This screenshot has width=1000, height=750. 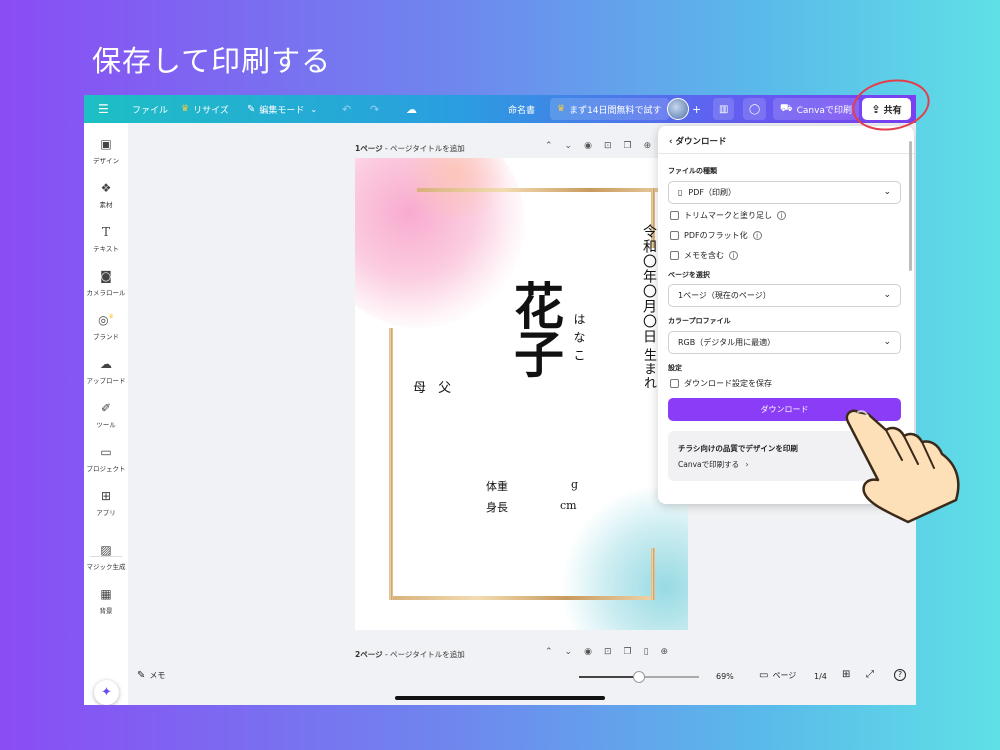 I want to click on brand-icon: ◎♛, so click(x=106, y=320).